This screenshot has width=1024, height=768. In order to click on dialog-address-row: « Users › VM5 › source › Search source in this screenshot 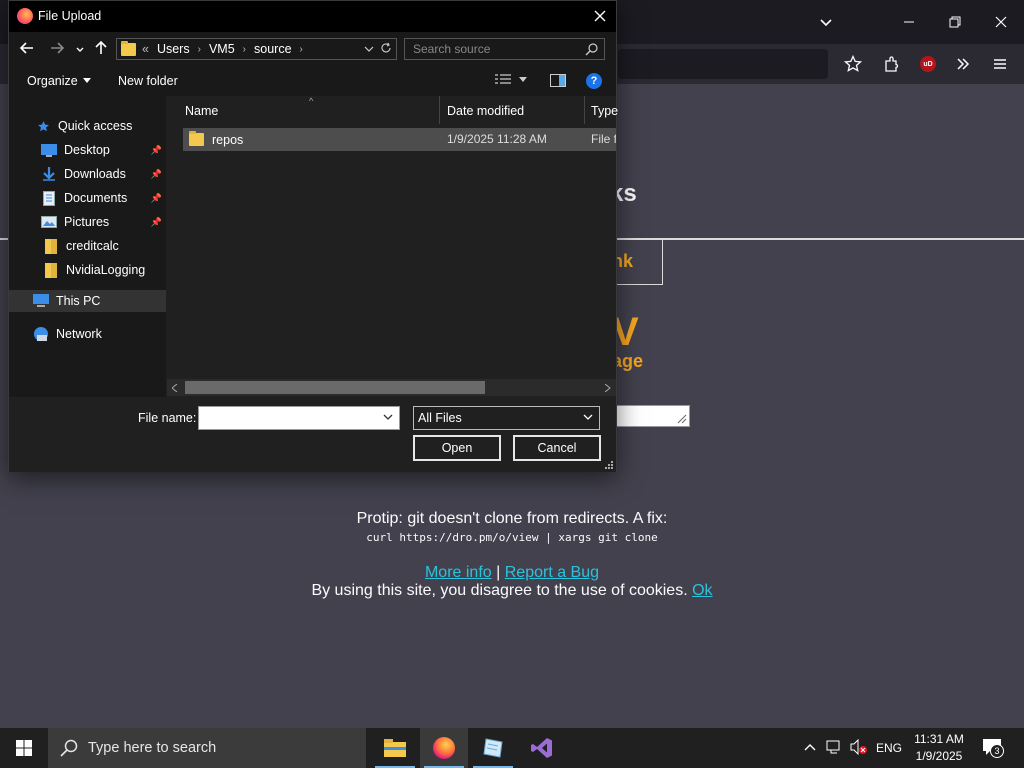, I will do `click(312, 49)`.